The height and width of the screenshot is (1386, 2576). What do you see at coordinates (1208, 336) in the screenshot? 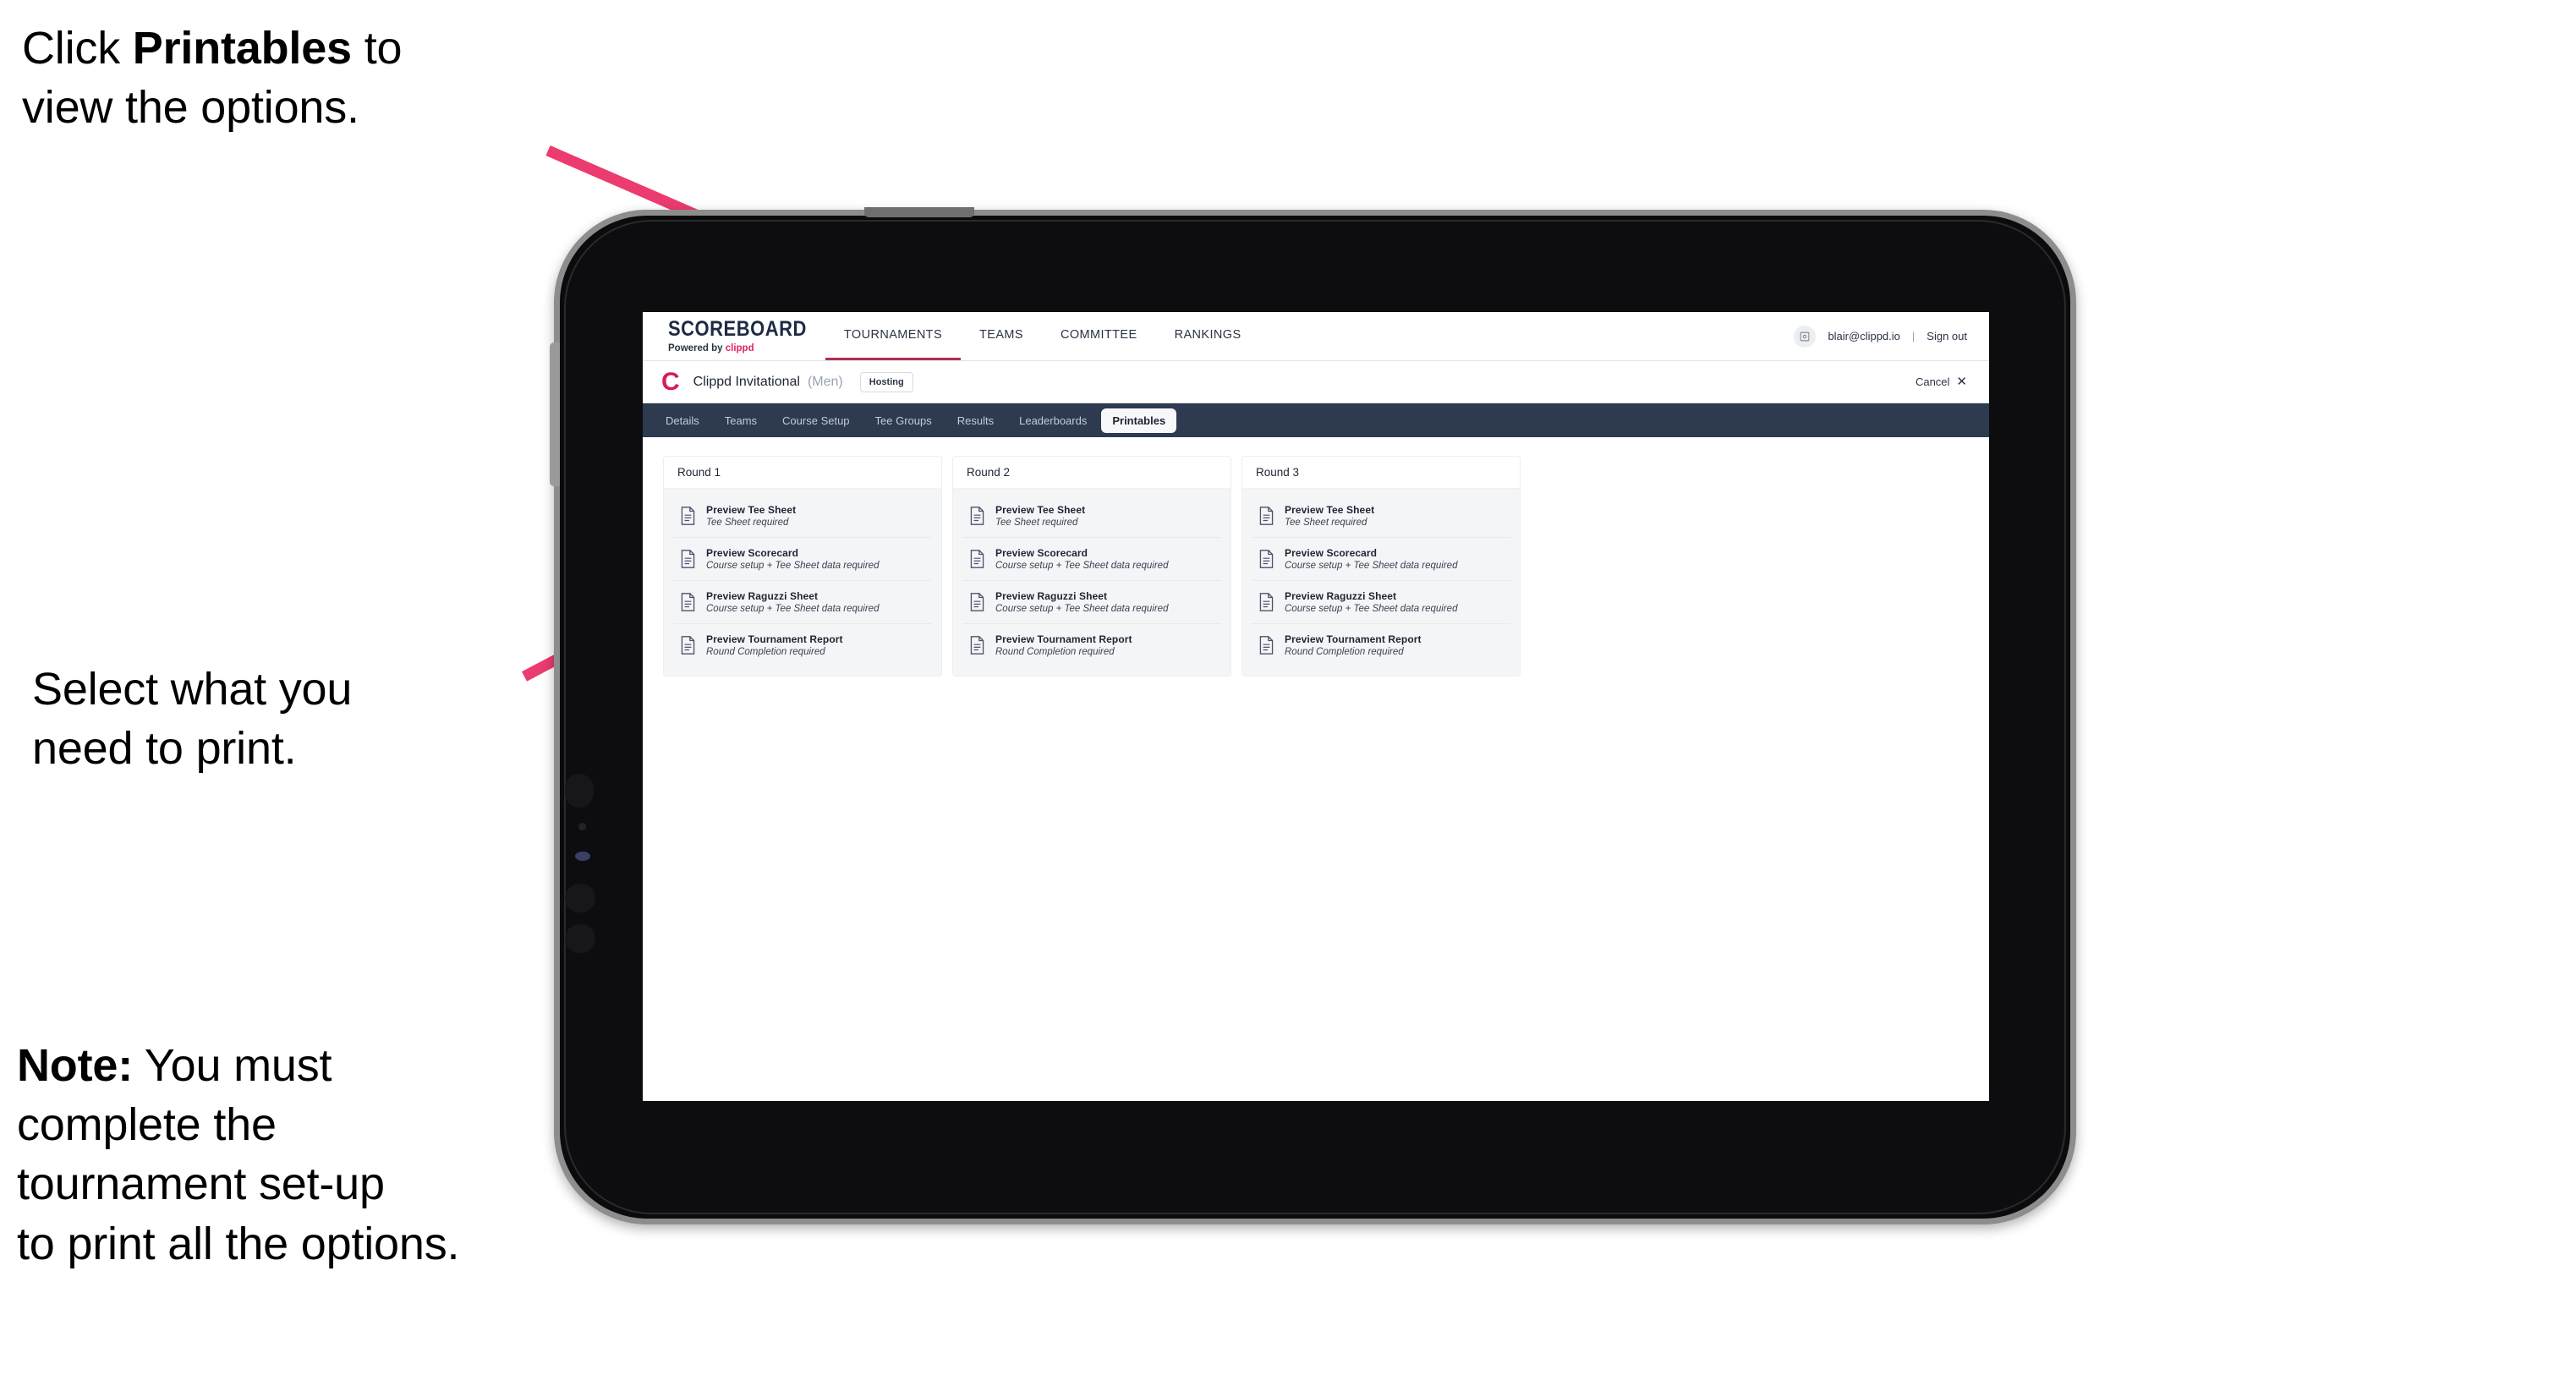
I see `nav-item-rankings: RANKINGS` at bounding box center [1208, 336].